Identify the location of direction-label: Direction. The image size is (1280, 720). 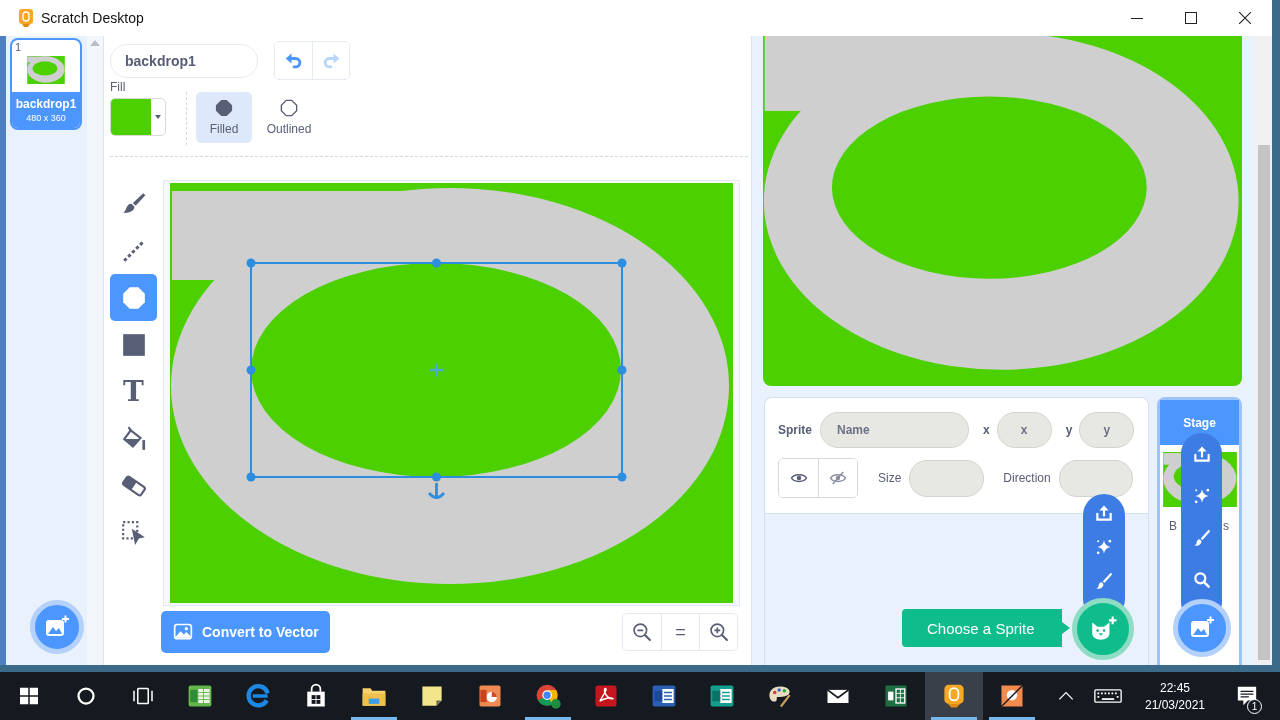
(1027, 478).